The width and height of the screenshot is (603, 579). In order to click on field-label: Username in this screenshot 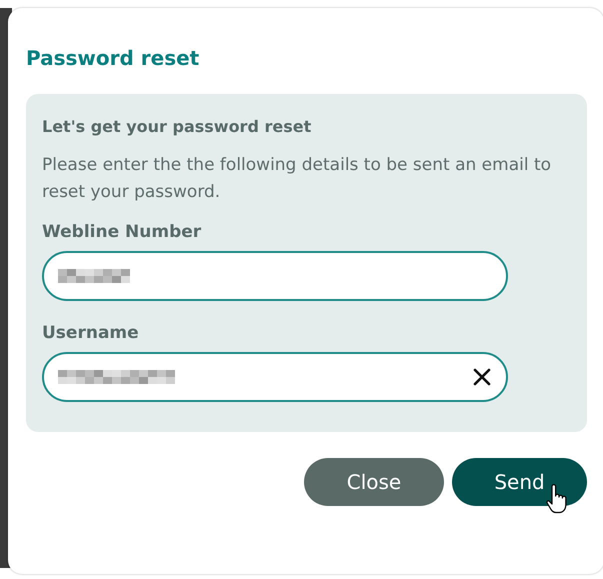, I will do `click(91, 333)`.